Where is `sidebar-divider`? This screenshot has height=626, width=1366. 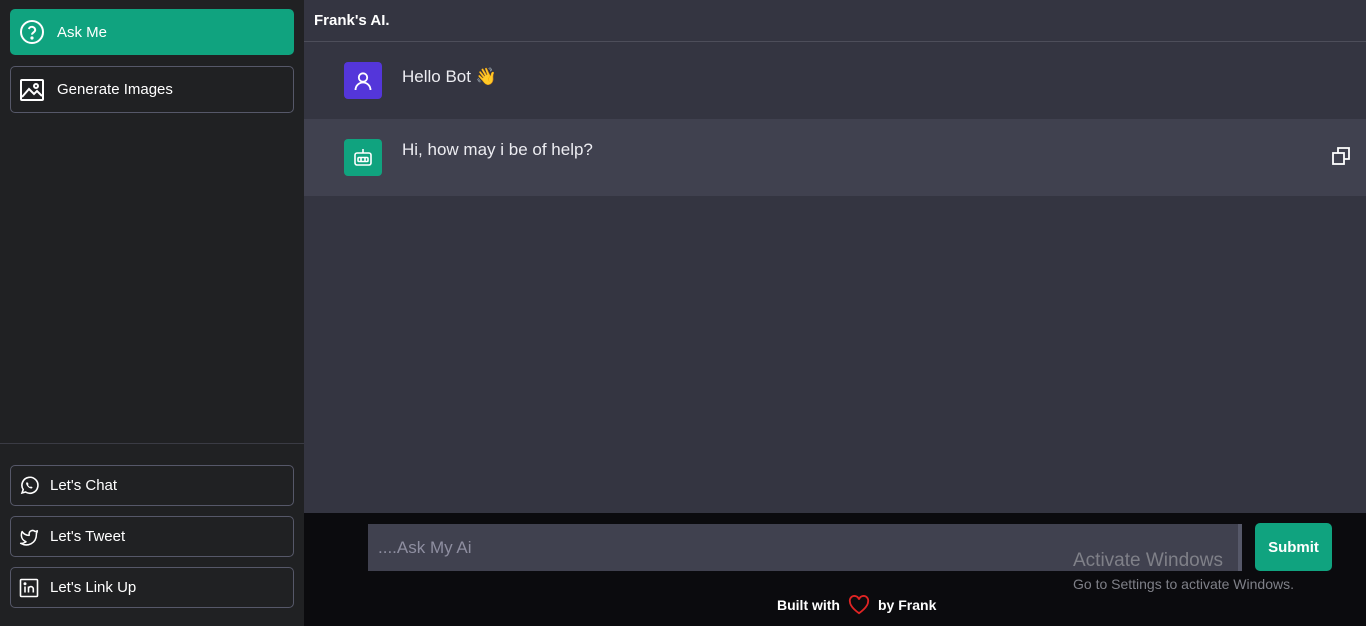 sidebar-divider is located at coordinates (152, 443).